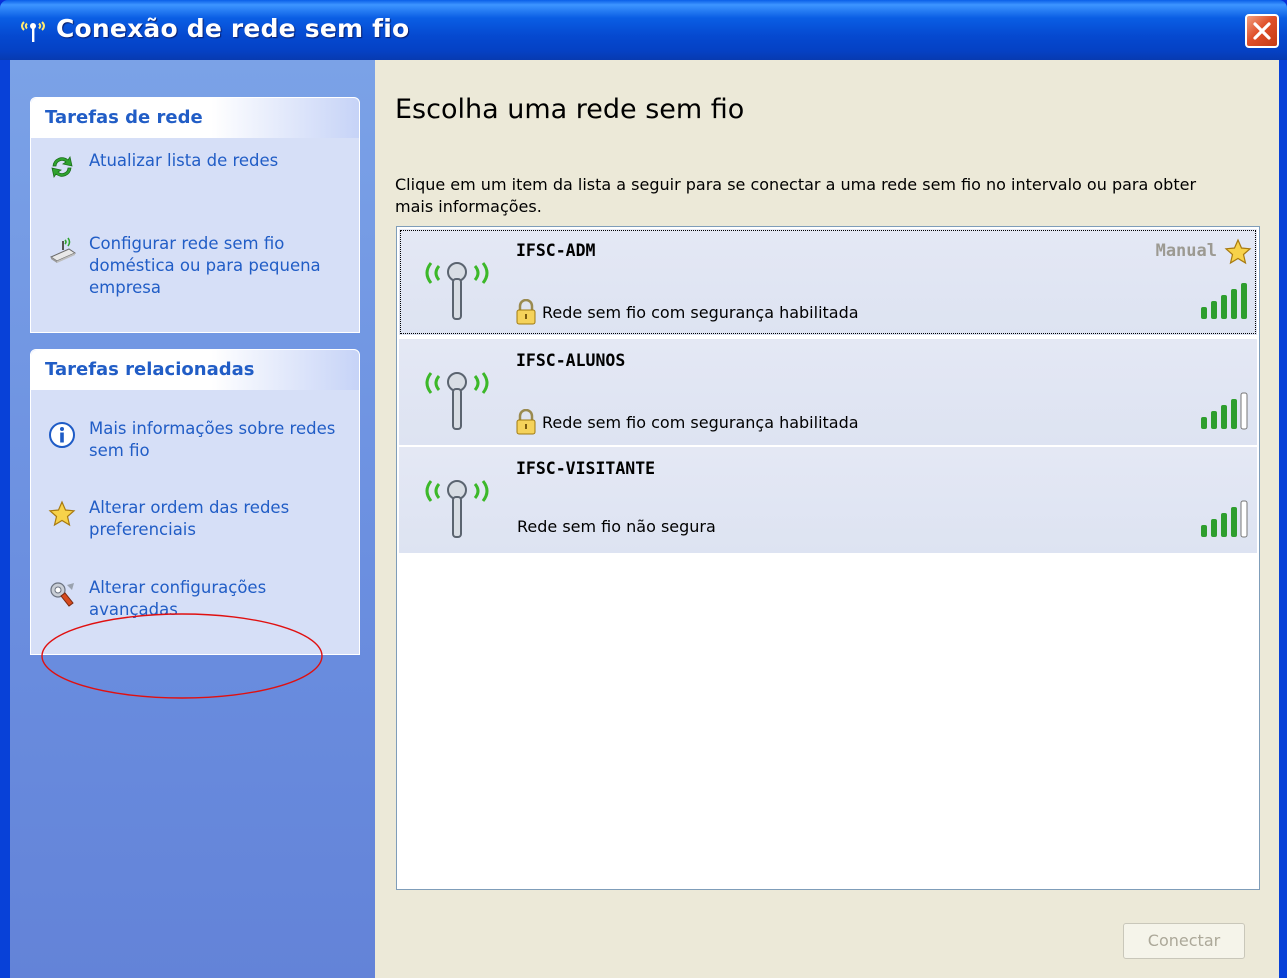  I want to click on wireless-network-icon, so click(33, 31).